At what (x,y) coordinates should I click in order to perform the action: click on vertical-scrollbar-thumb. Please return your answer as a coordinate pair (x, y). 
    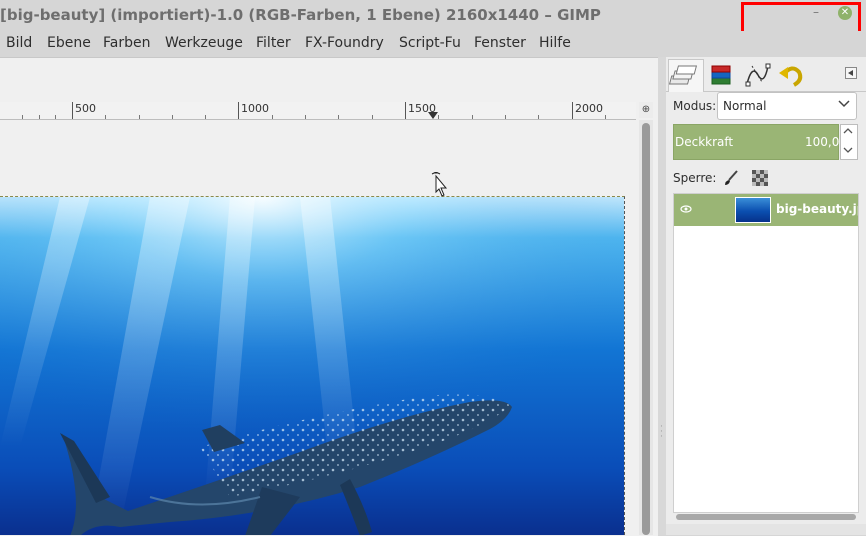
    Looking at the image, I should click on (646, 329).